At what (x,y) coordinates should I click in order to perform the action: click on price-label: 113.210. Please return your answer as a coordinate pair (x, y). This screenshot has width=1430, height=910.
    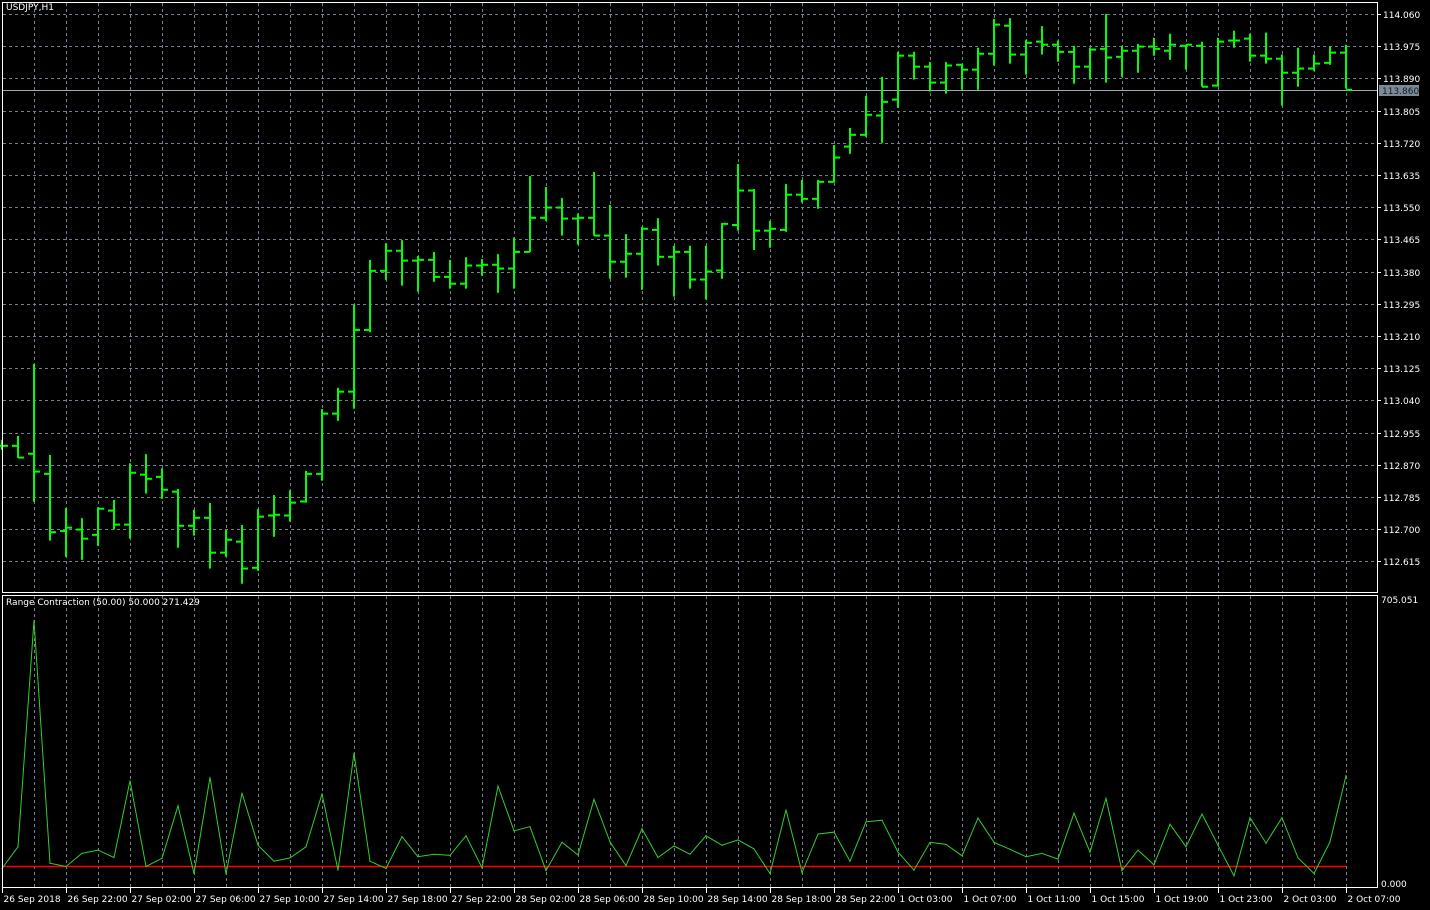
    Looking at the image, I should click on (1401, 338).